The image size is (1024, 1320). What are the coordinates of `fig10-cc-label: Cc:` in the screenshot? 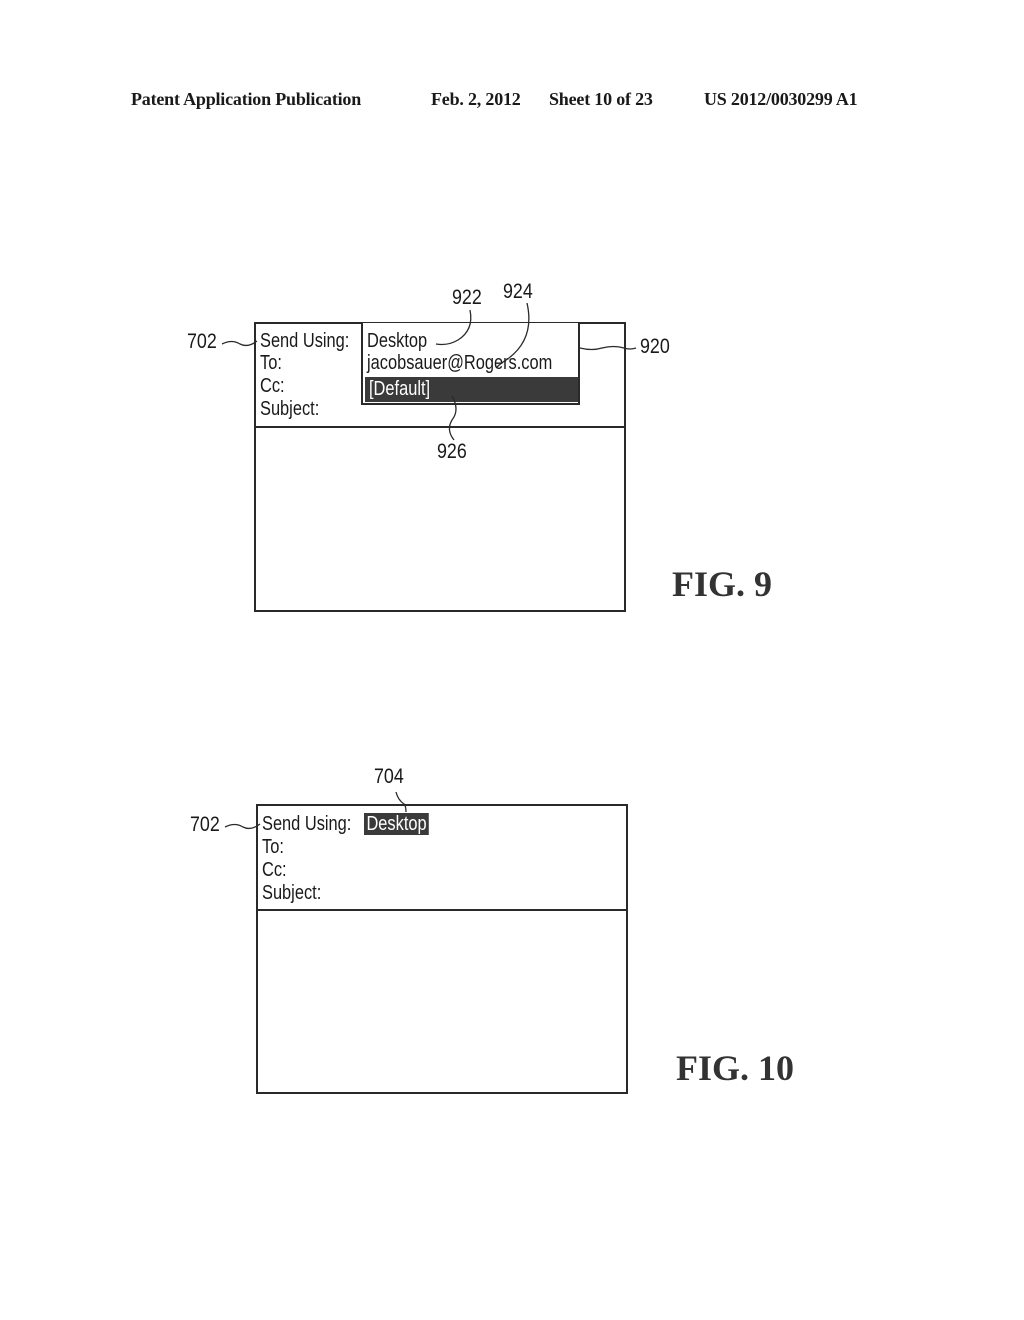 It's located at (274, 870).